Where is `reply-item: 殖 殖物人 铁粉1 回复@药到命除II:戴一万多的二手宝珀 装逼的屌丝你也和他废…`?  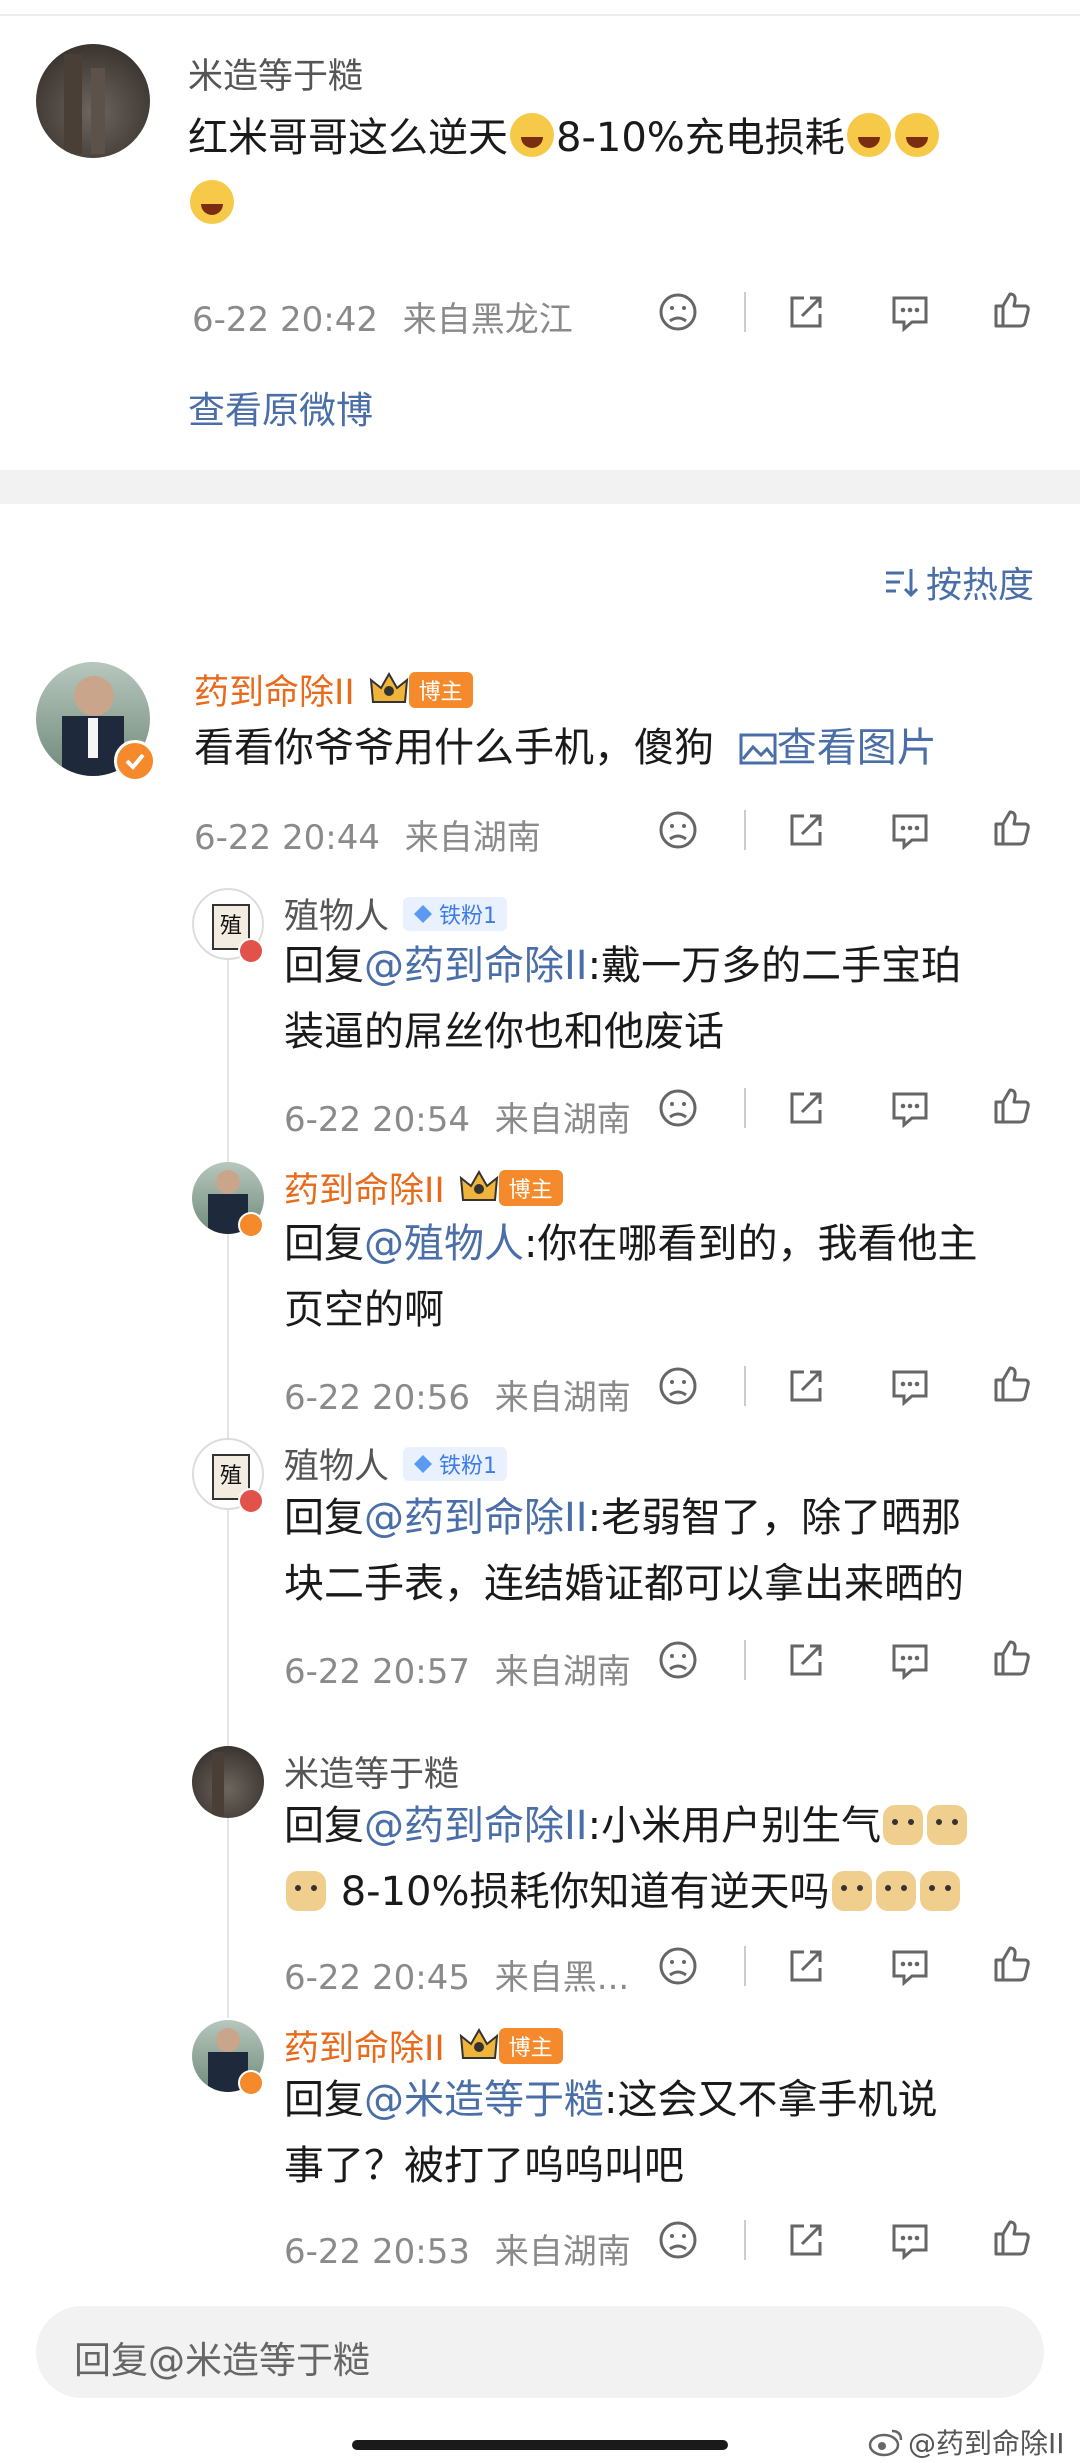 reply-item: 殖 殖物人 铁粉1 回复@药到命除II:戴一万多的二手宝珀 装逼的屌丝你也和他废… is located at coordinates (540, 1015).